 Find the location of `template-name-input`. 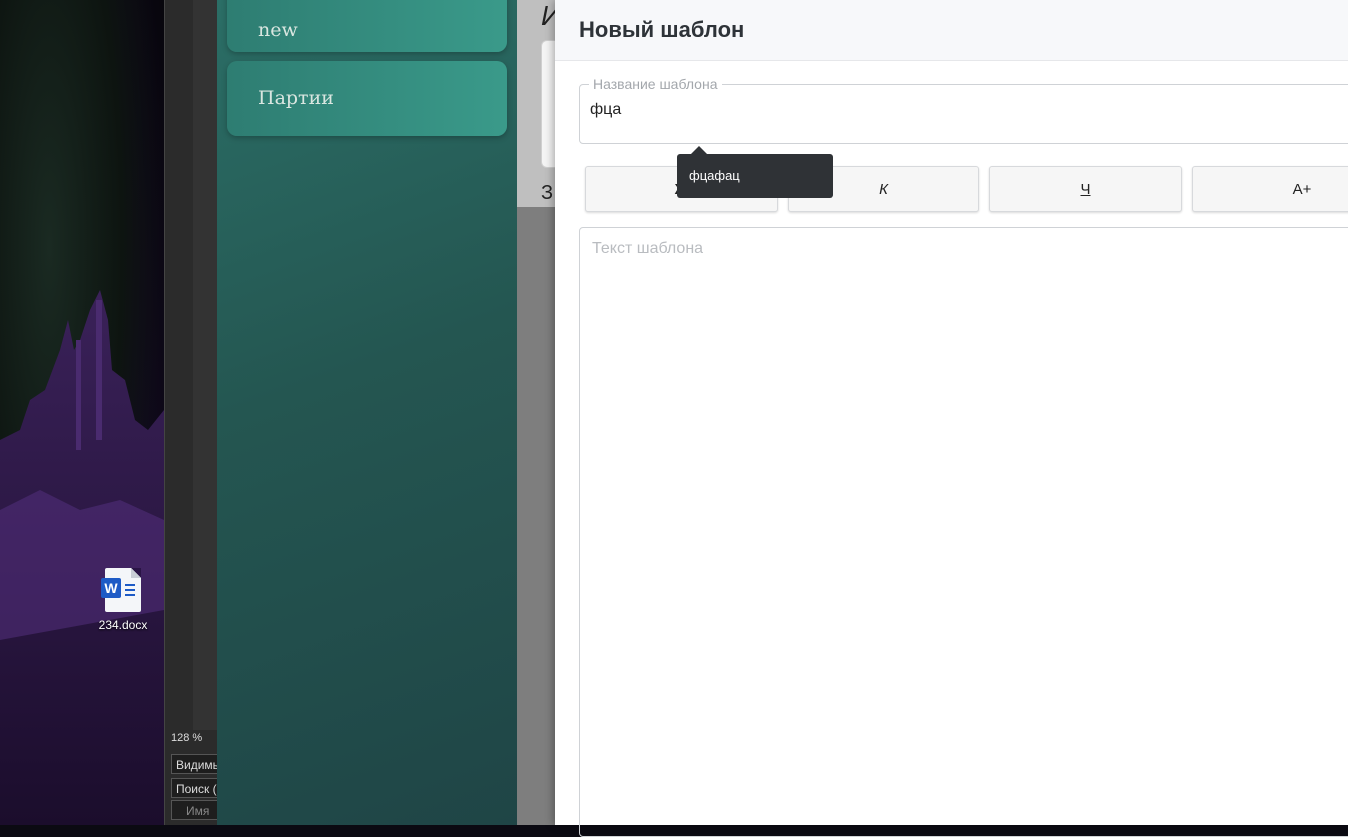

template-name-input is located at coordinates (965, 110).